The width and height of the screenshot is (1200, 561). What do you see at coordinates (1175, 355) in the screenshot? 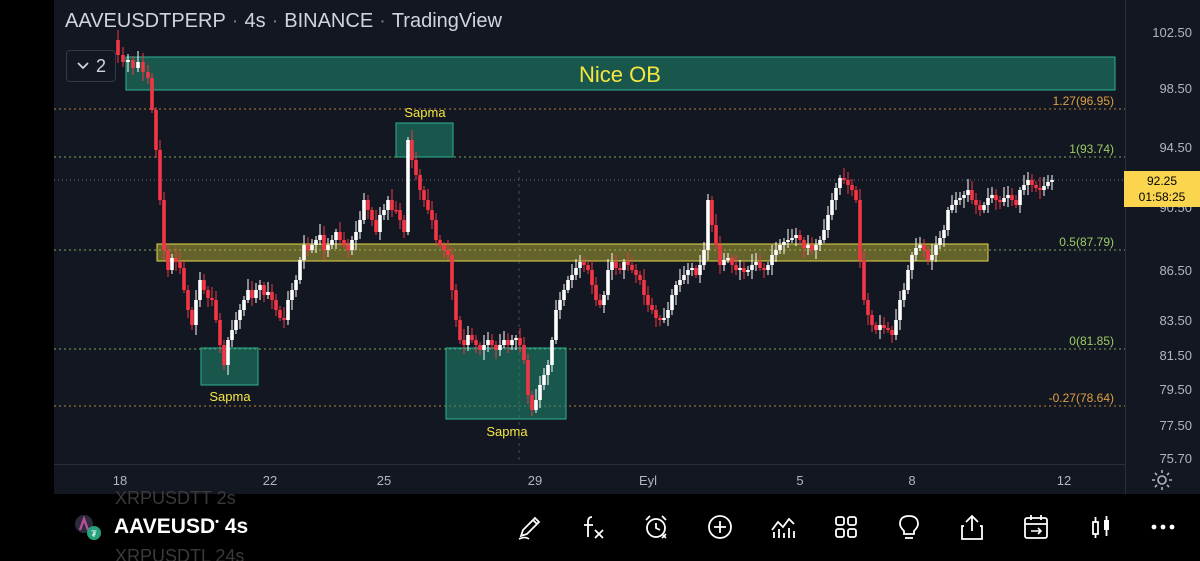
I see `price-tick-label: 81.50` at bounding box center [1175, 355].